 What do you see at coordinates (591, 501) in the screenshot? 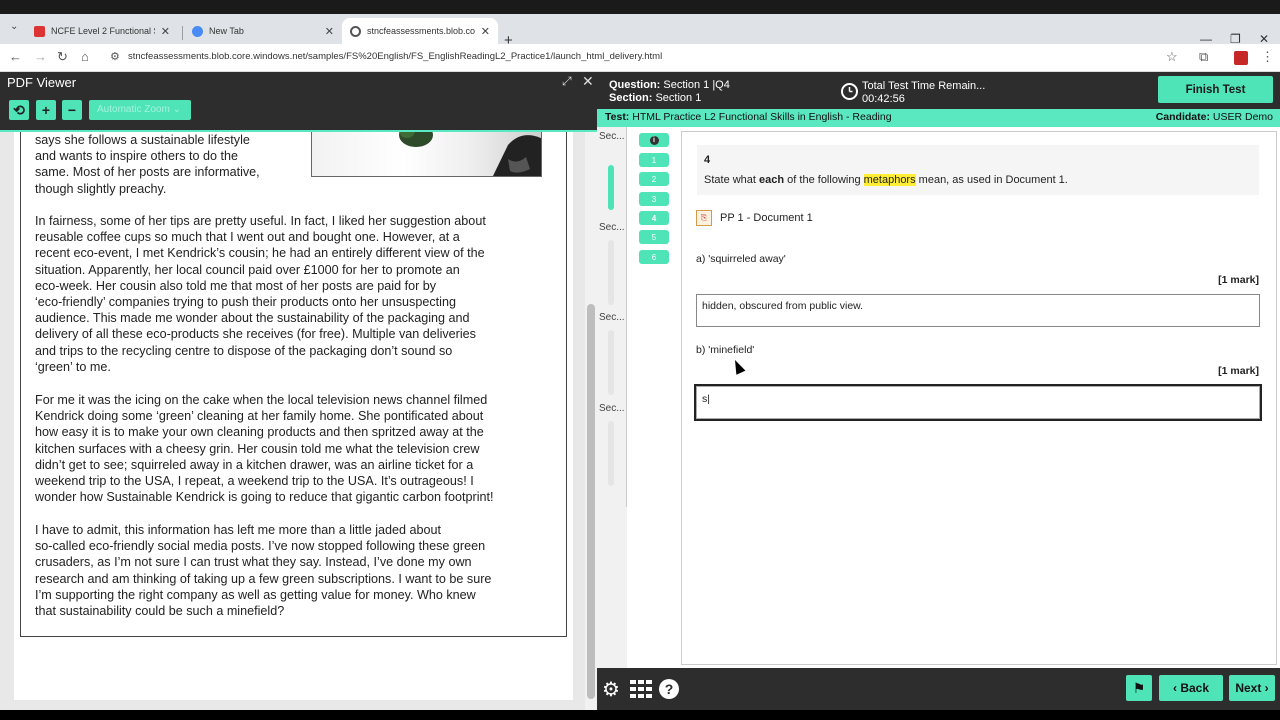
I see `pdf-scroll-thumb` at bounding box center [591, 501].